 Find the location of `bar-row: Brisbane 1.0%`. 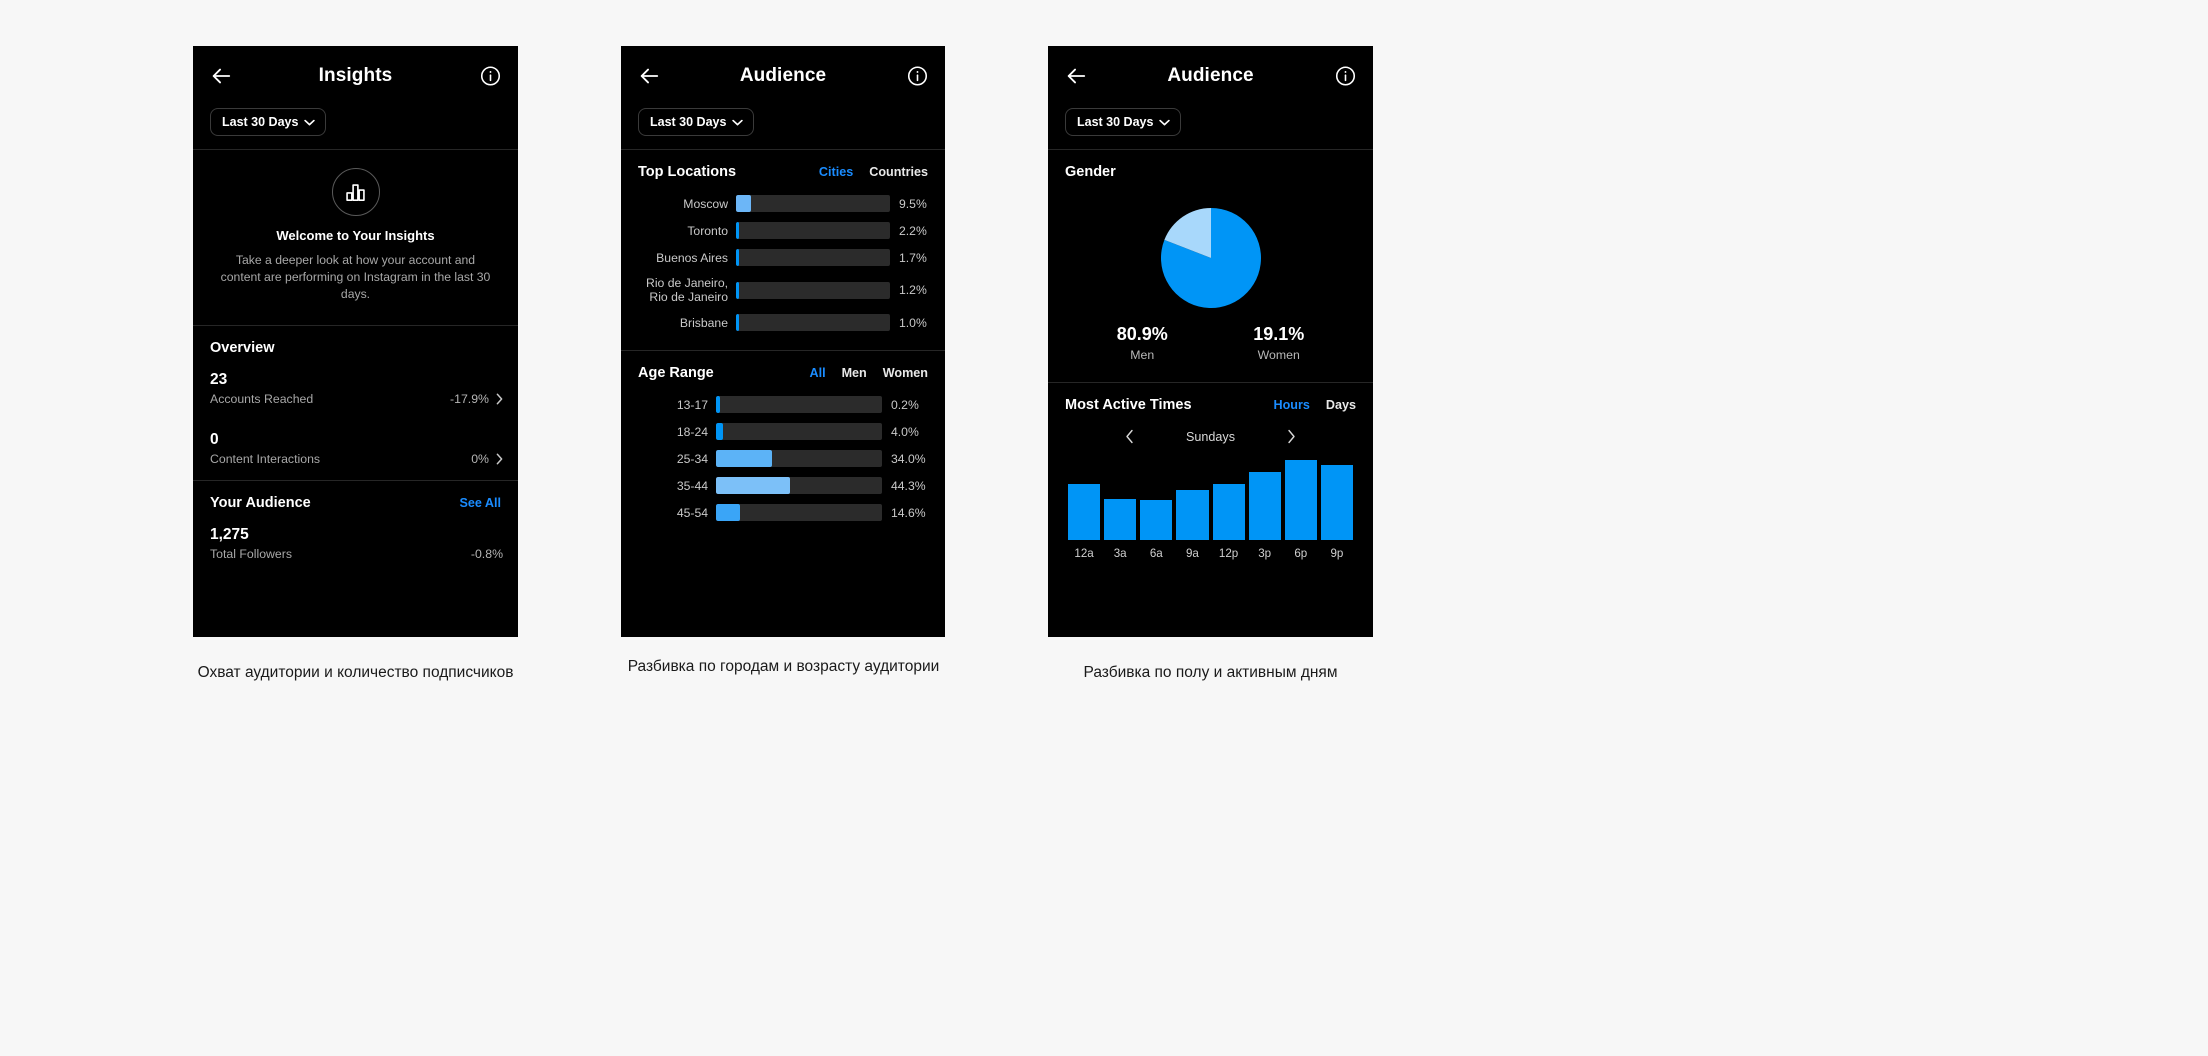

bar-row: Brisbane 1.0% is located at coordinates (783, 322).